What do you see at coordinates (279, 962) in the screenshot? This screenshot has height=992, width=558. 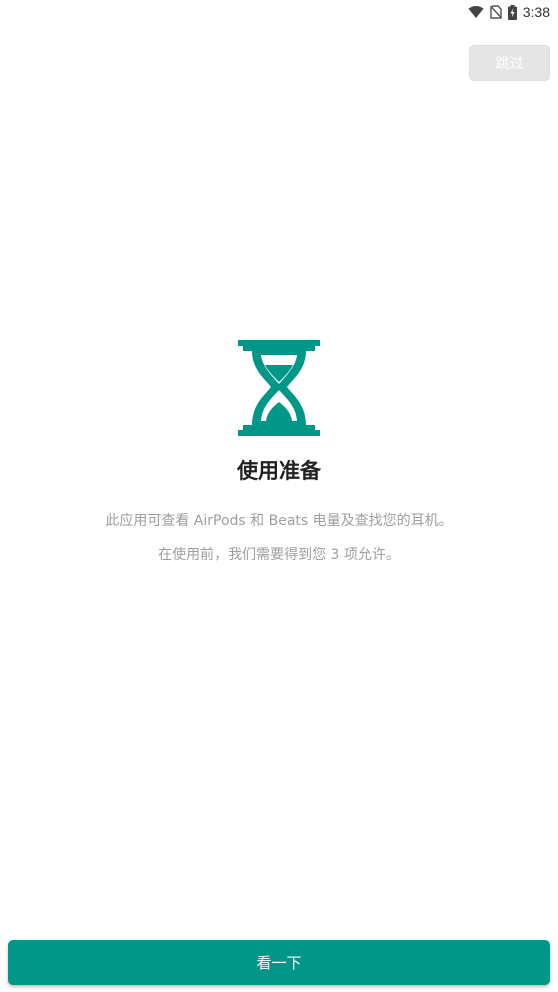 I see `view-button: 看一下` at bounding box center [279, 962].